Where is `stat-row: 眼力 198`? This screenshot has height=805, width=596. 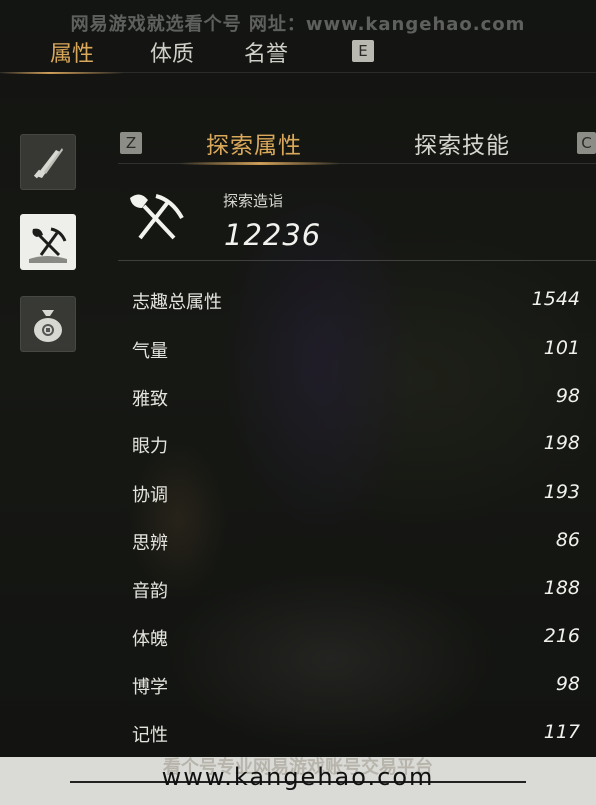
stat-row: 眼力 198 is located at coordinates (356, 447).